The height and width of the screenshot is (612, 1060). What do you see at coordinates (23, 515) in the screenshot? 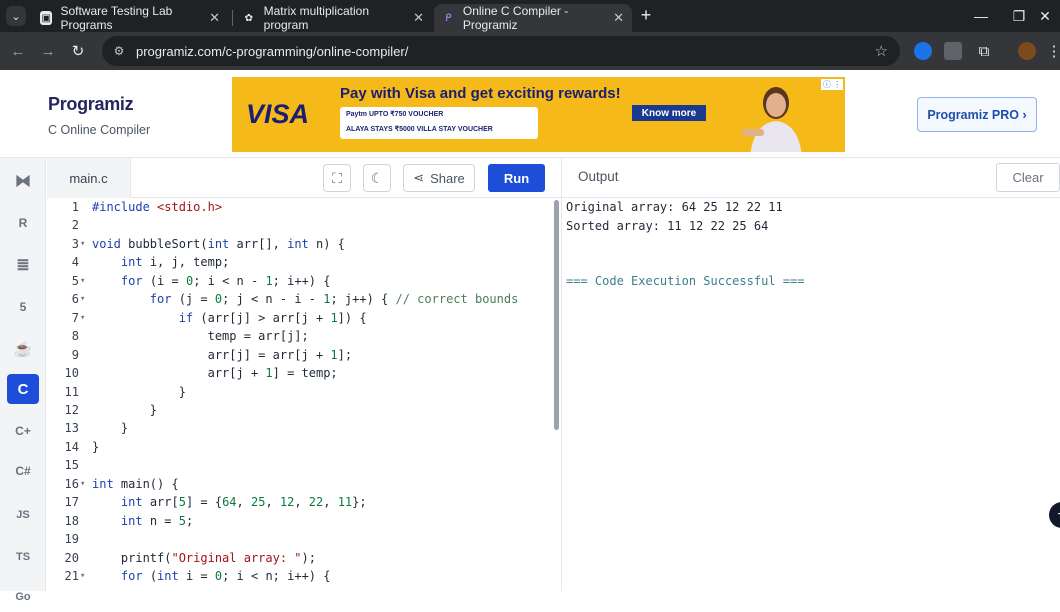
I see `javascript-icon: JS` at bounding box center [23, 515].